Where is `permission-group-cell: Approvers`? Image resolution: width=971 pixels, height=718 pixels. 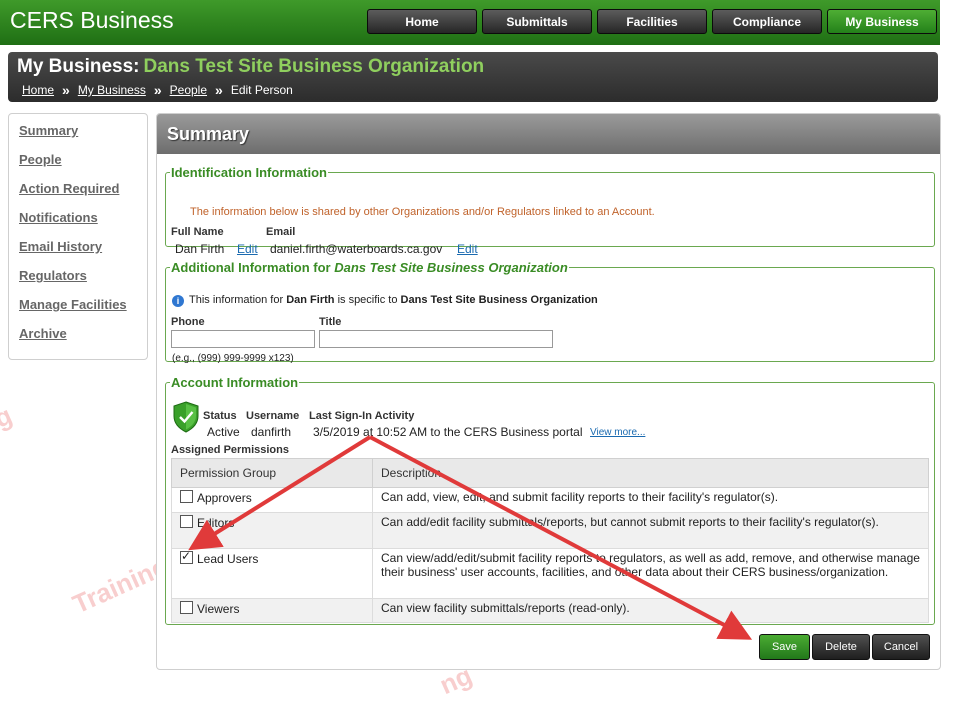
permission-group-cell: Approvers is located at coordinates (272, 500).